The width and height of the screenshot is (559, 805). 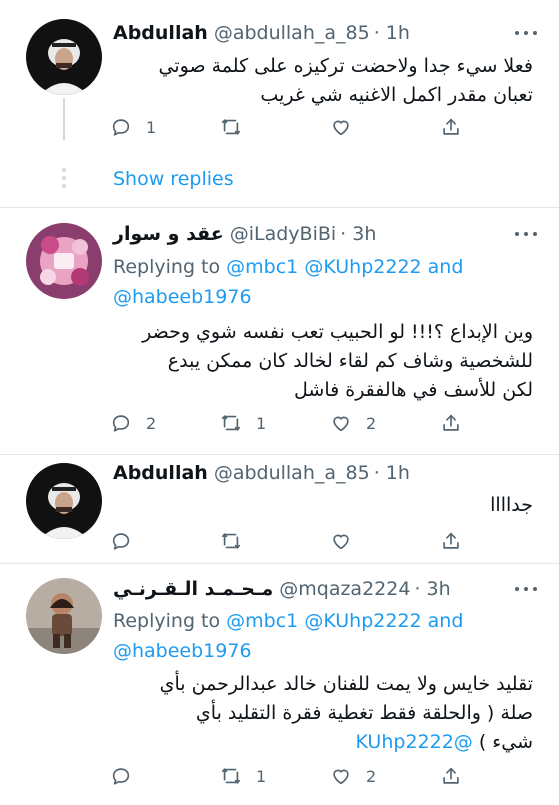 I want to click on tweet-text-segment: شيء ), so click(x=505, y=742).